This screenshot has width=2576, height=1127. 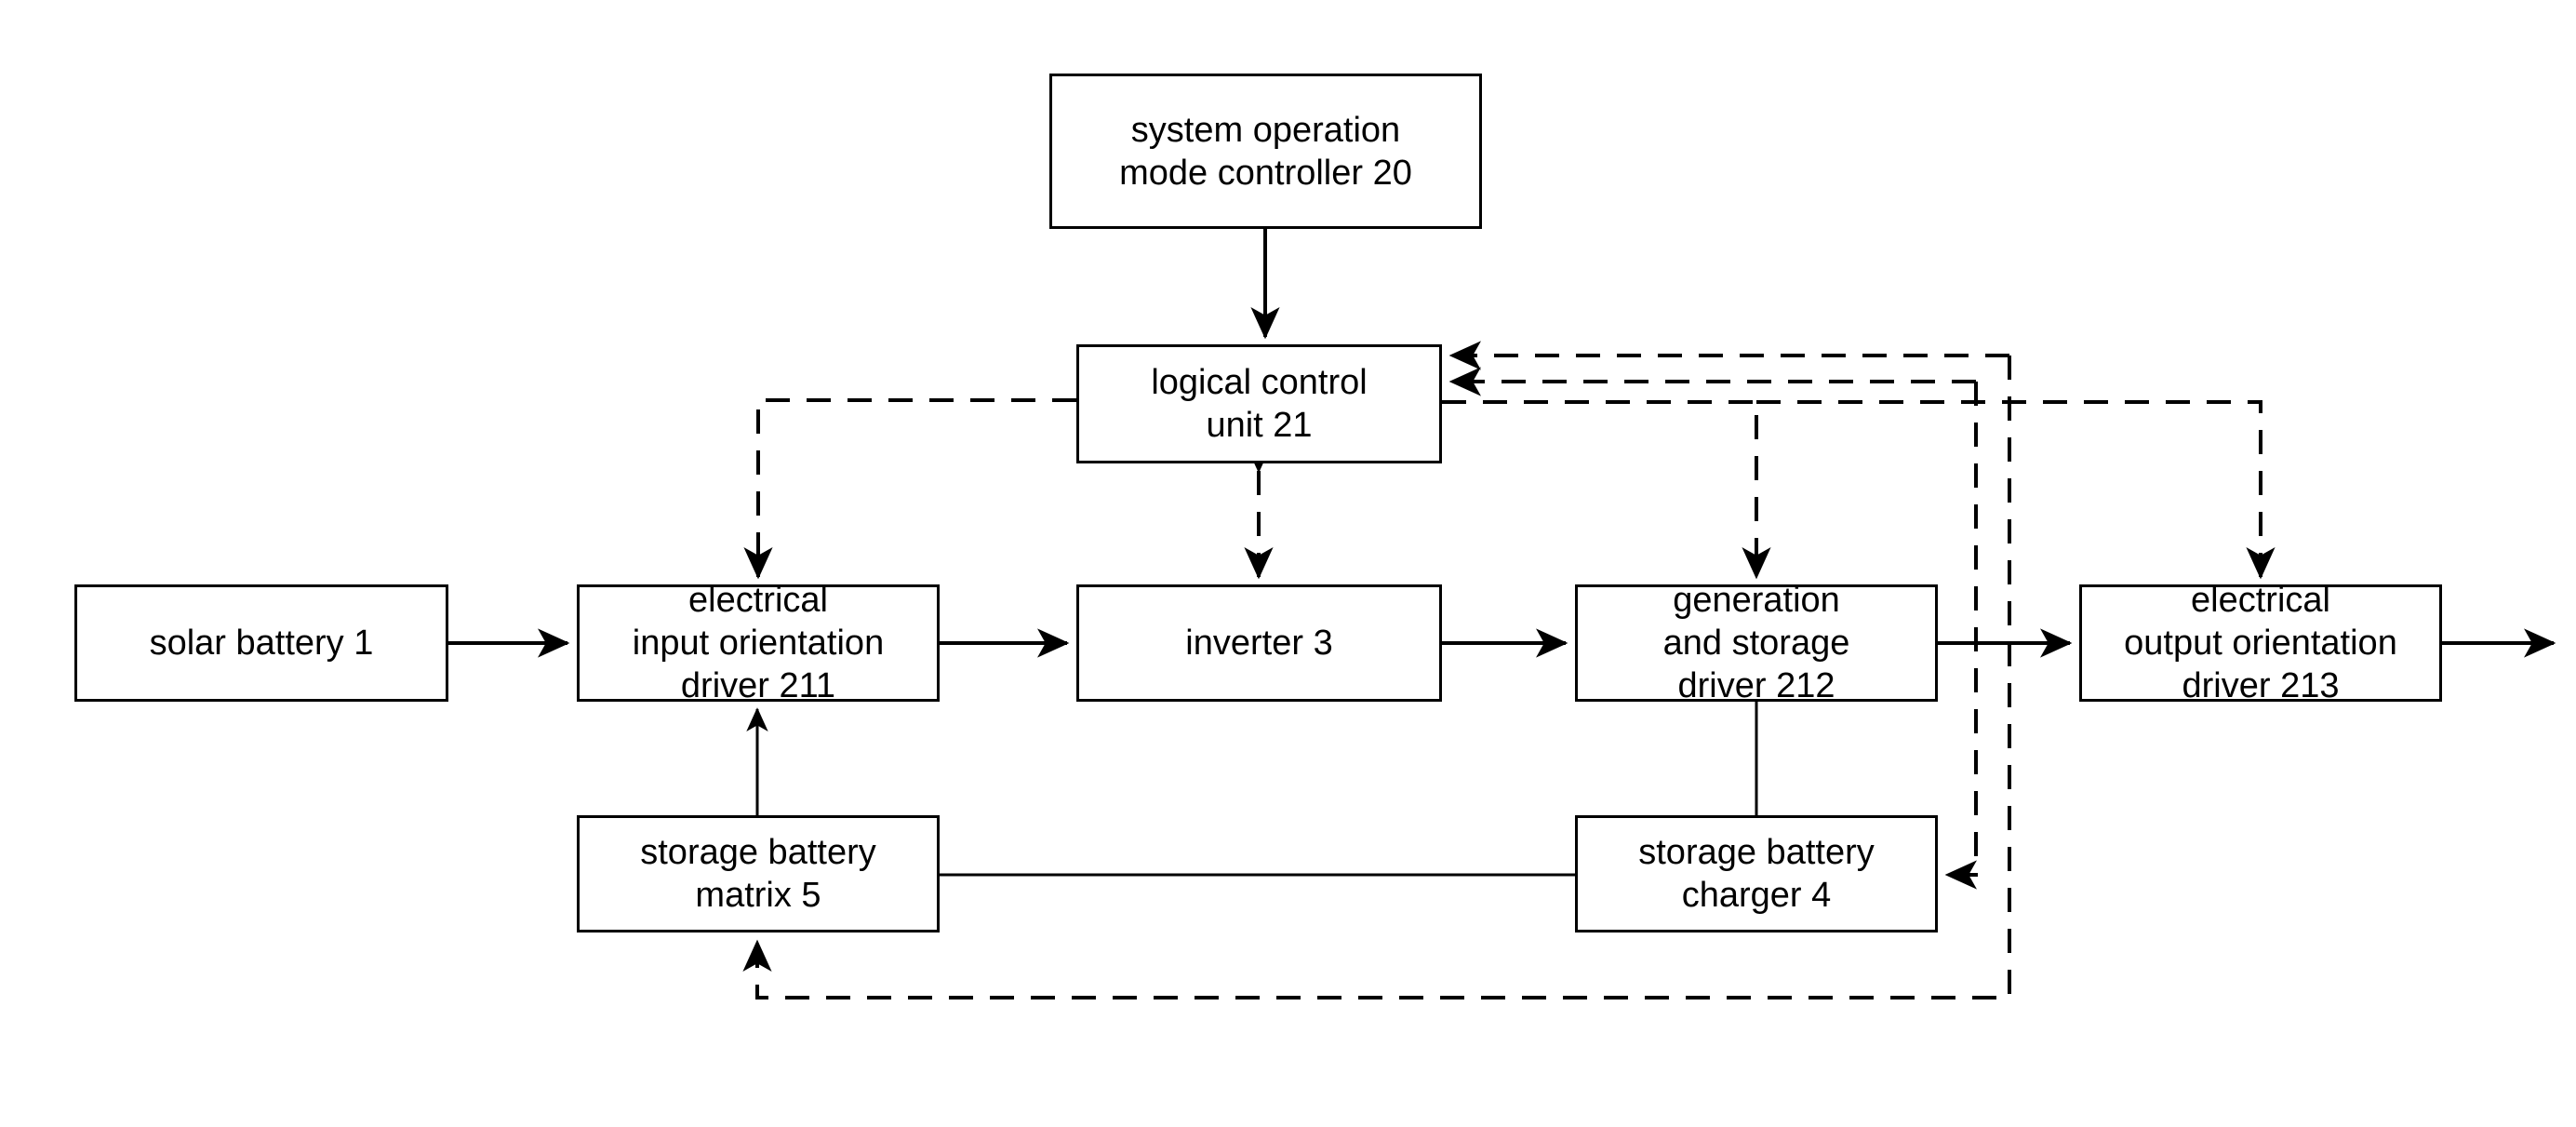 I want to click on electrical-input-orientation-driver-label: electrical input orientation driver 211, so click(x=758, y=643).